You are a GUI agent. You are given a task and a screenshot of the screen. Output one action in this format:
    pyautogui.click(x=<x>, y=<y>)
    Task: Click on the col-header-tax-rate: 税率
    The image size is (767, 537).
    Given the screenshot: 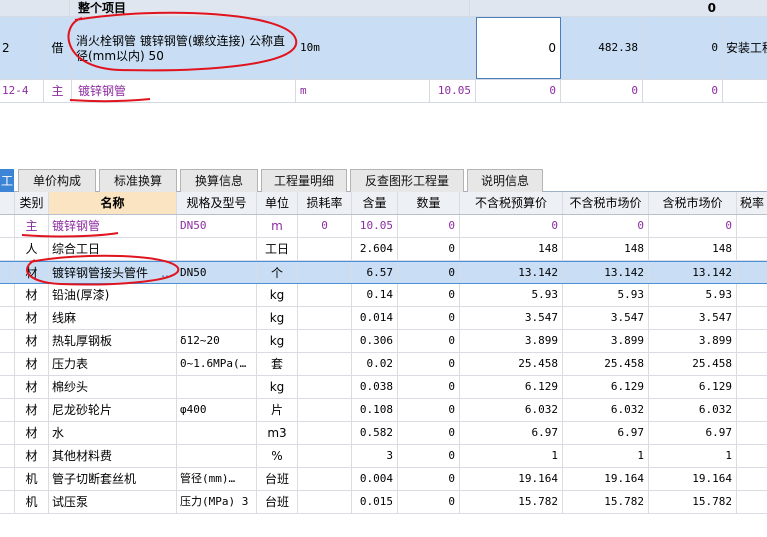 What is the action you would take?
    pyautogui.click(x=752, y=203)
    